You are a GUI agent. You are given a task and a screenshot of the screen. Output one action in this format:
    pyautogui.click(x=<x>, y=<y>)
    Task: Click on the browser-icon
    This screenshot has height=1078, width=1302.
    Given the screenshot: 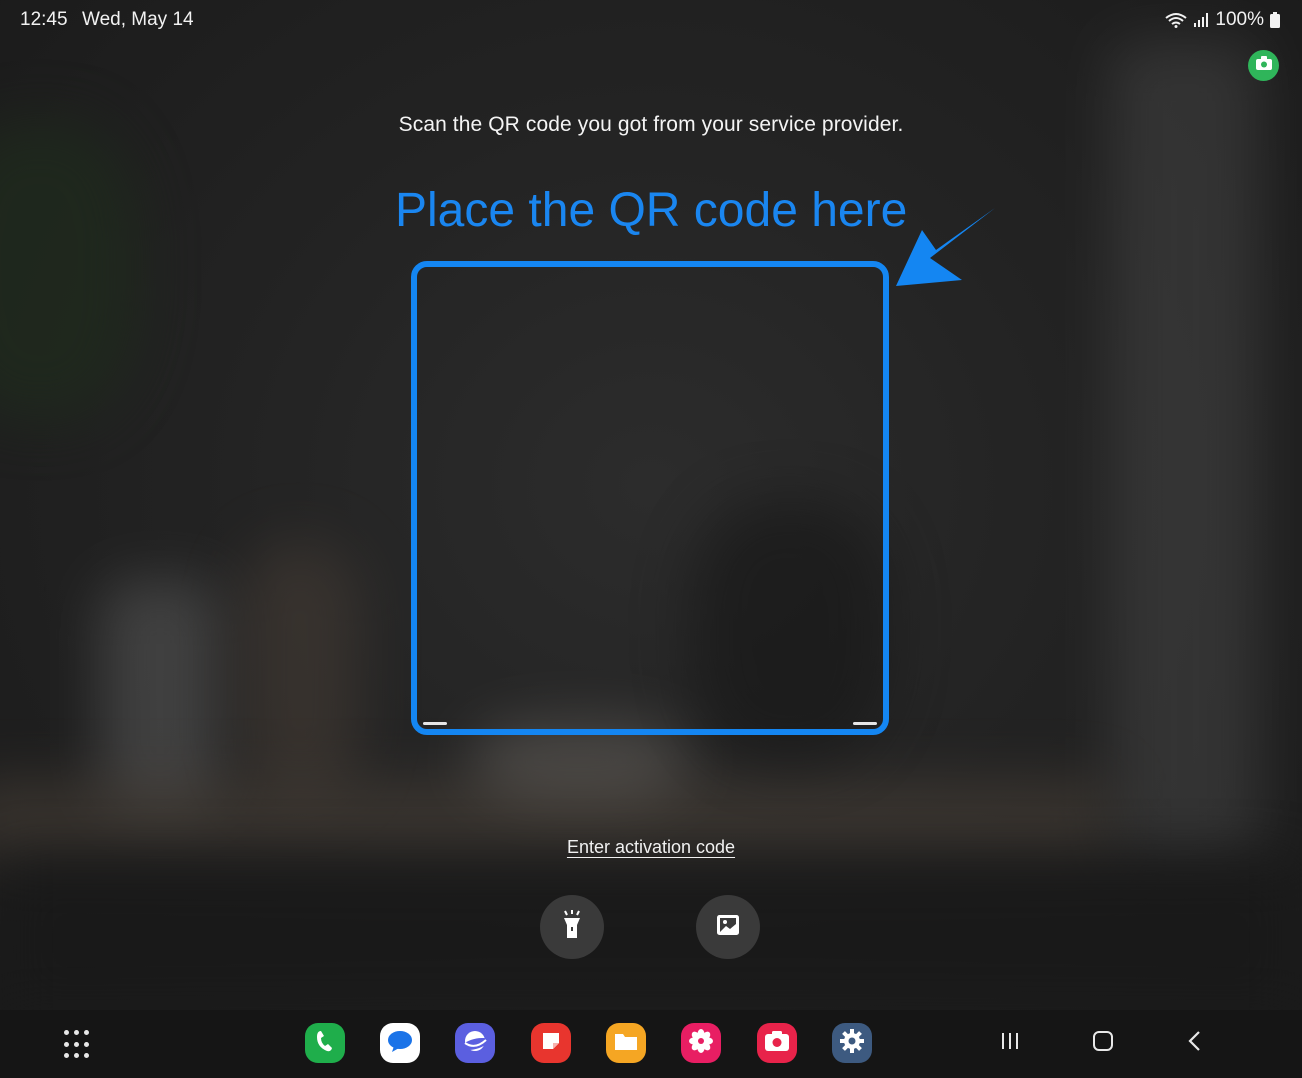 What is the action you would take?
    pyautogui.click(x=475, y=1043)
    